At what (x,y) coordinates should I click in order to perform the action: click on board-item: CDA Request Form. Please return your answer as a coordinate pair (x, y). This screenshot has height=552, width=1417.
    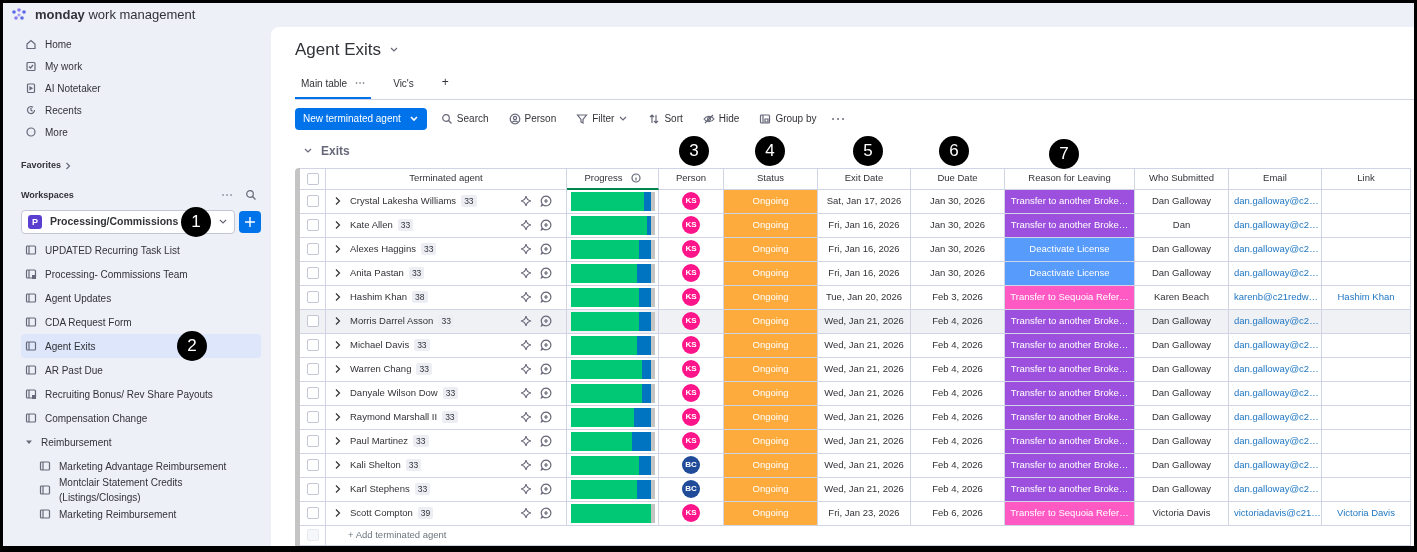
    Looking at the image, I should click on (141, 322).